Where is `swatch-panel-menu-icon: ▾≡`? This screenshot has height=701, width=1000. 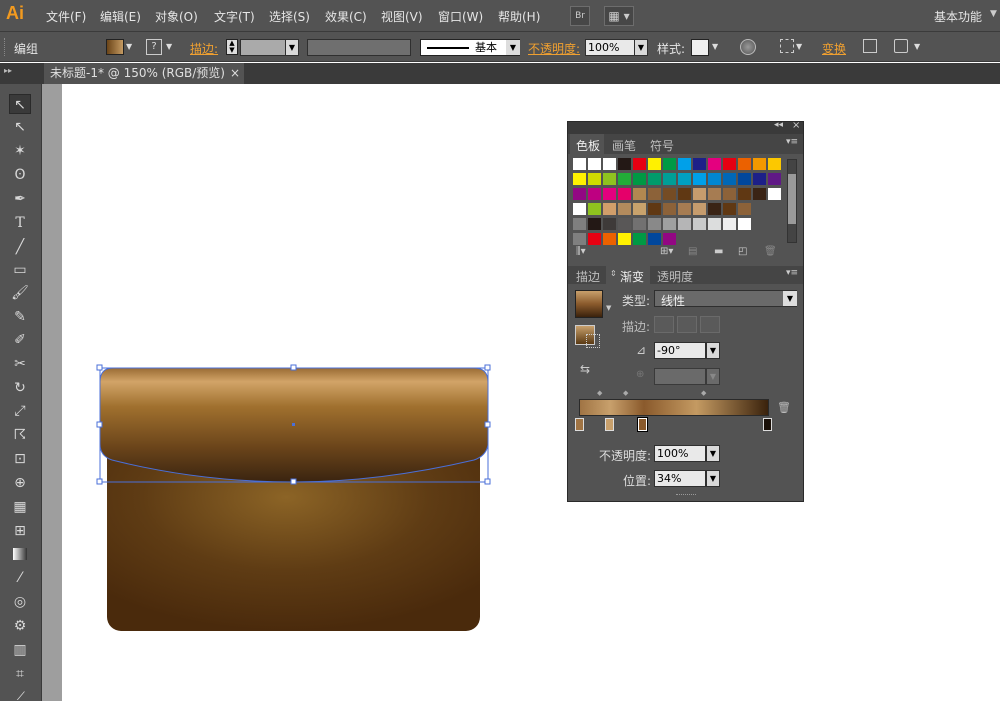
swatch-panel-menu-icon: ▾≡ is located at coordinates (792, 142).